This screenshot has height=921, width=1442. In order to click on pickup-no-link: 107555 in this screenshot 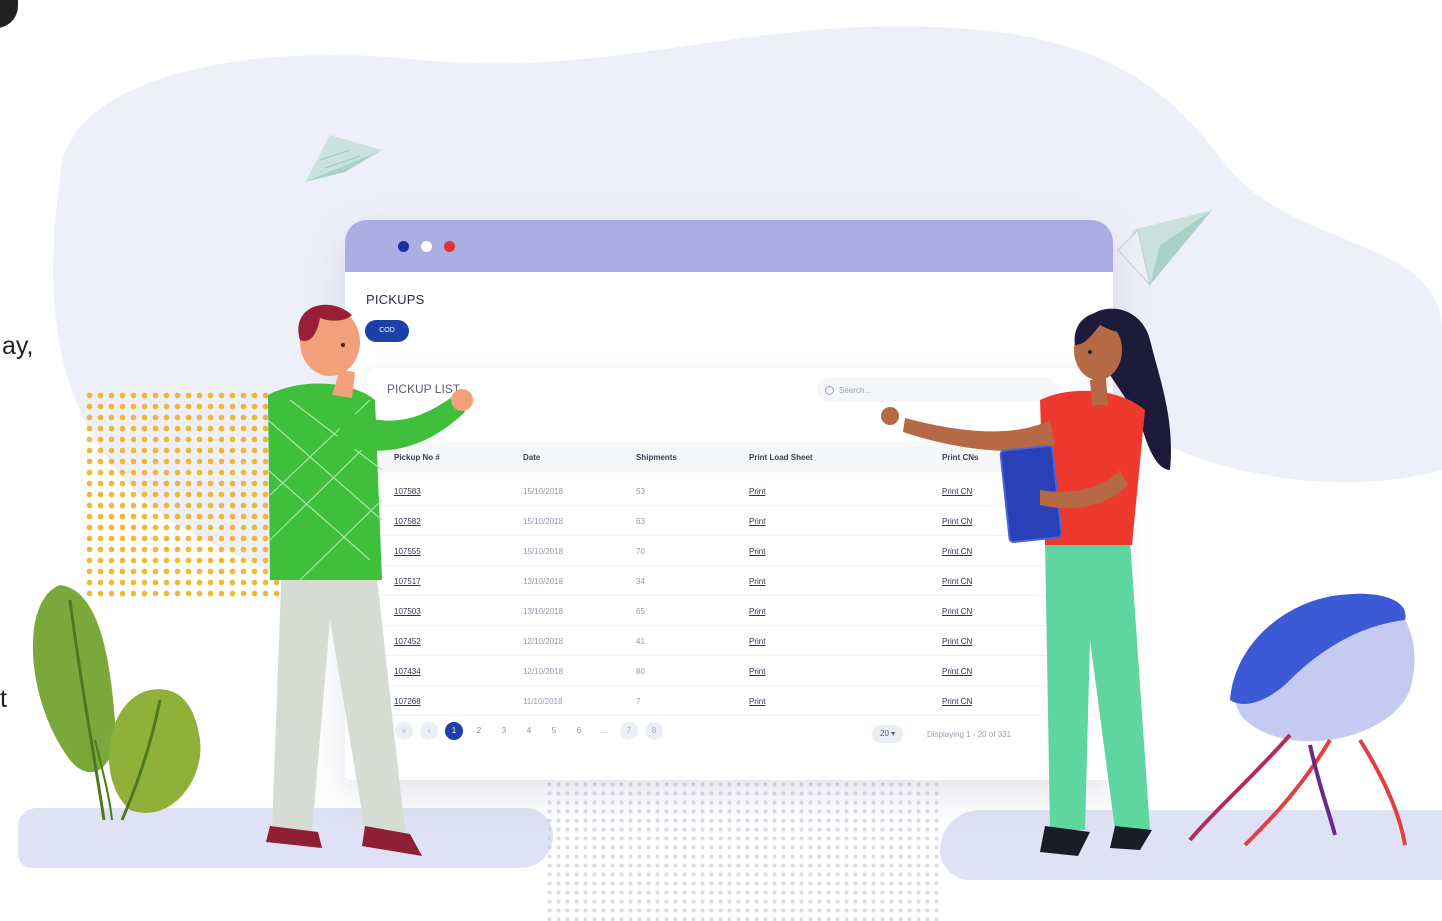, I will do `click(407, 551)`.